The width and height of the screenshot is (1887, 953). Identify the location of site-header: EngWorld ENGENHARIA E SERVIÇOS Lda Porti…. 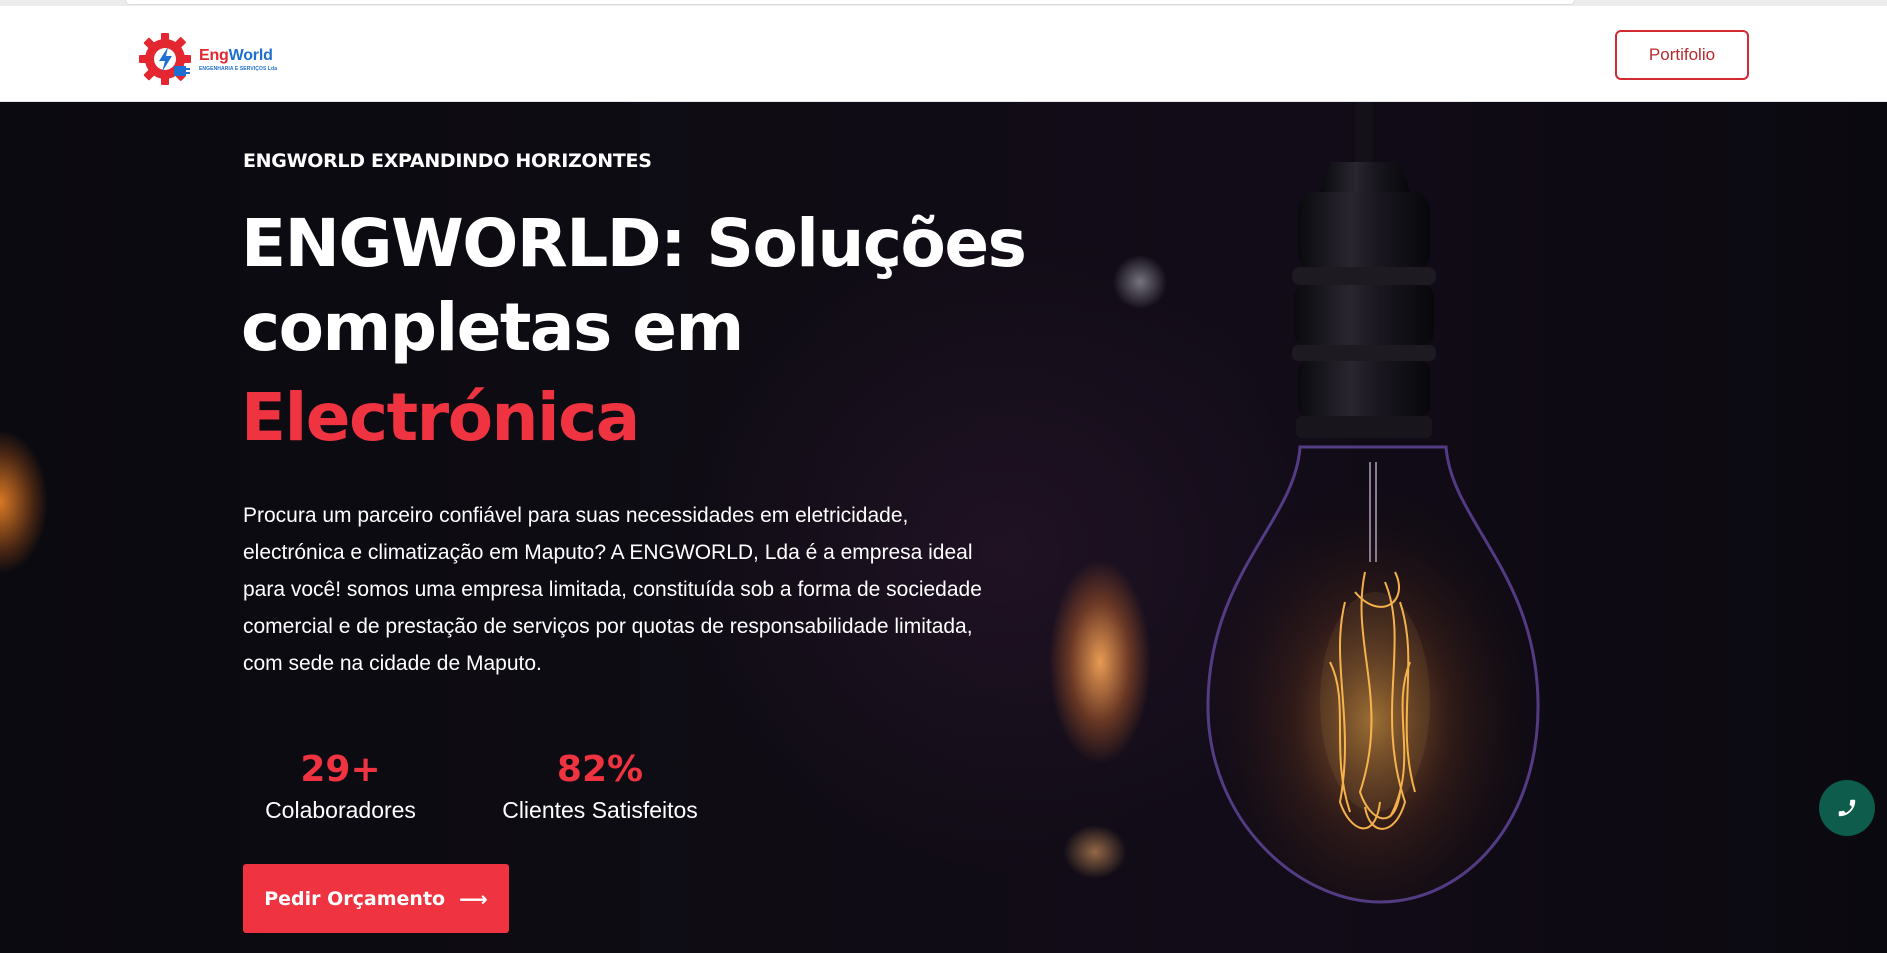
(943, 54).